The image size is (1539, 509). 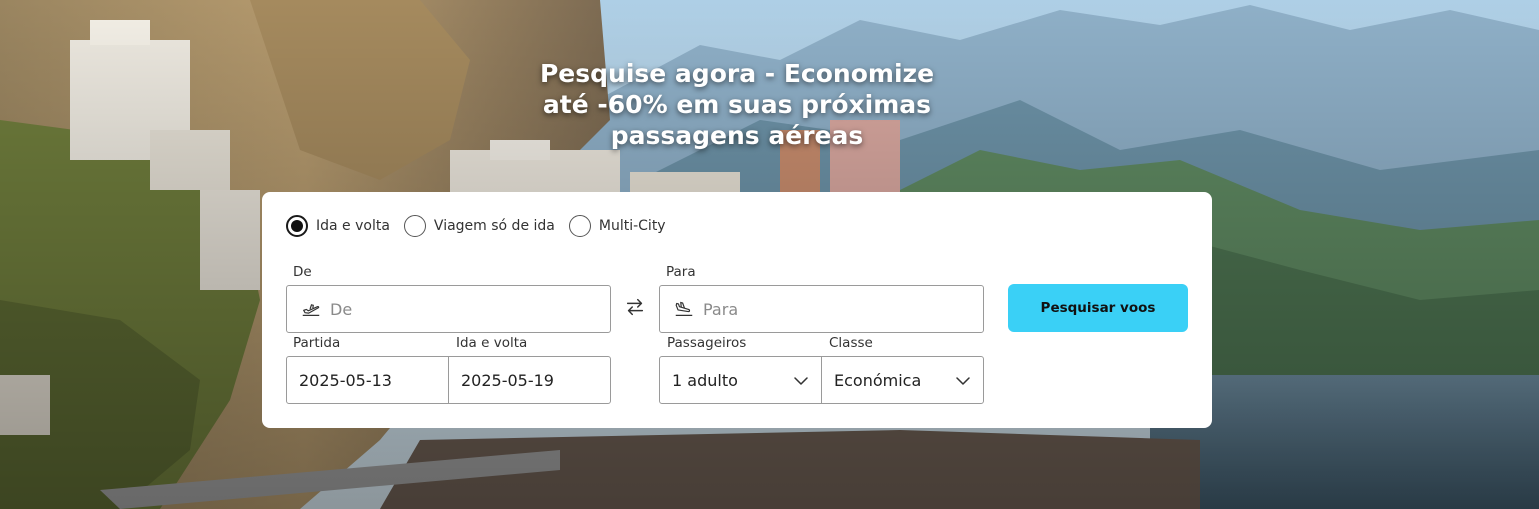 What do you see at coordinates (1098, 308) in the screenshot?
I see `search-flights-button: Pesquisar voos` at bounding box center [1098, 308].